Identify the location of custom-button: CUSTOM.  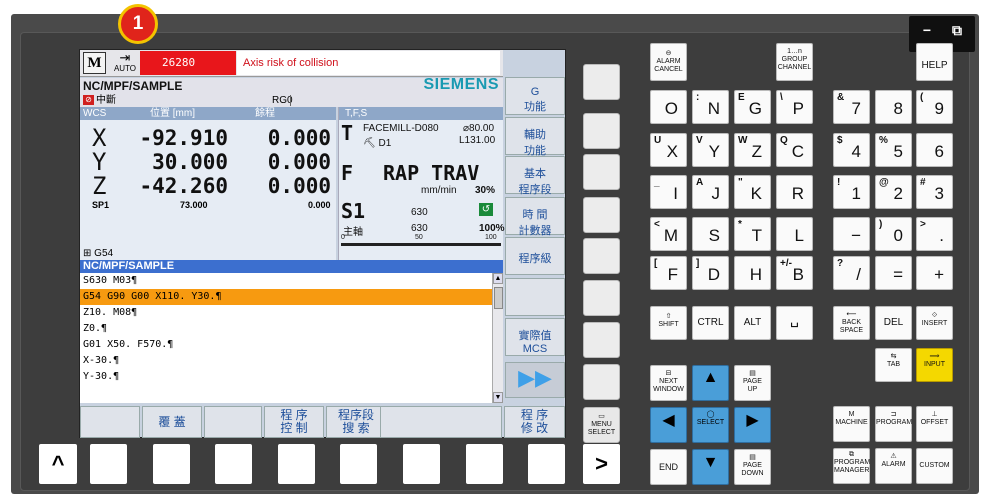
(934, 466).